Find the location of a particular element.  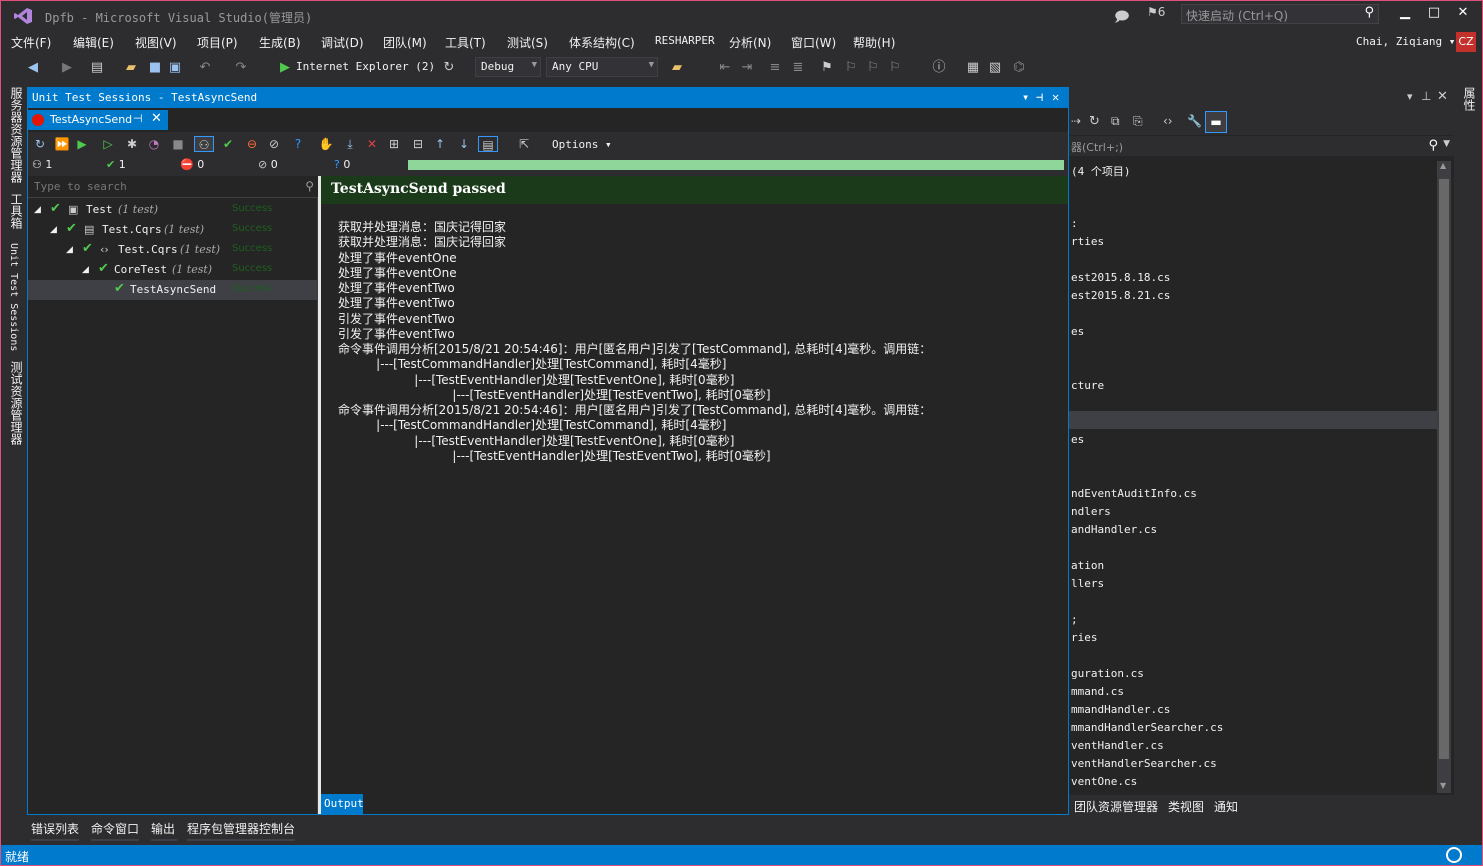

properties-icon: 🔧 is located at coordinates (1194, 121).